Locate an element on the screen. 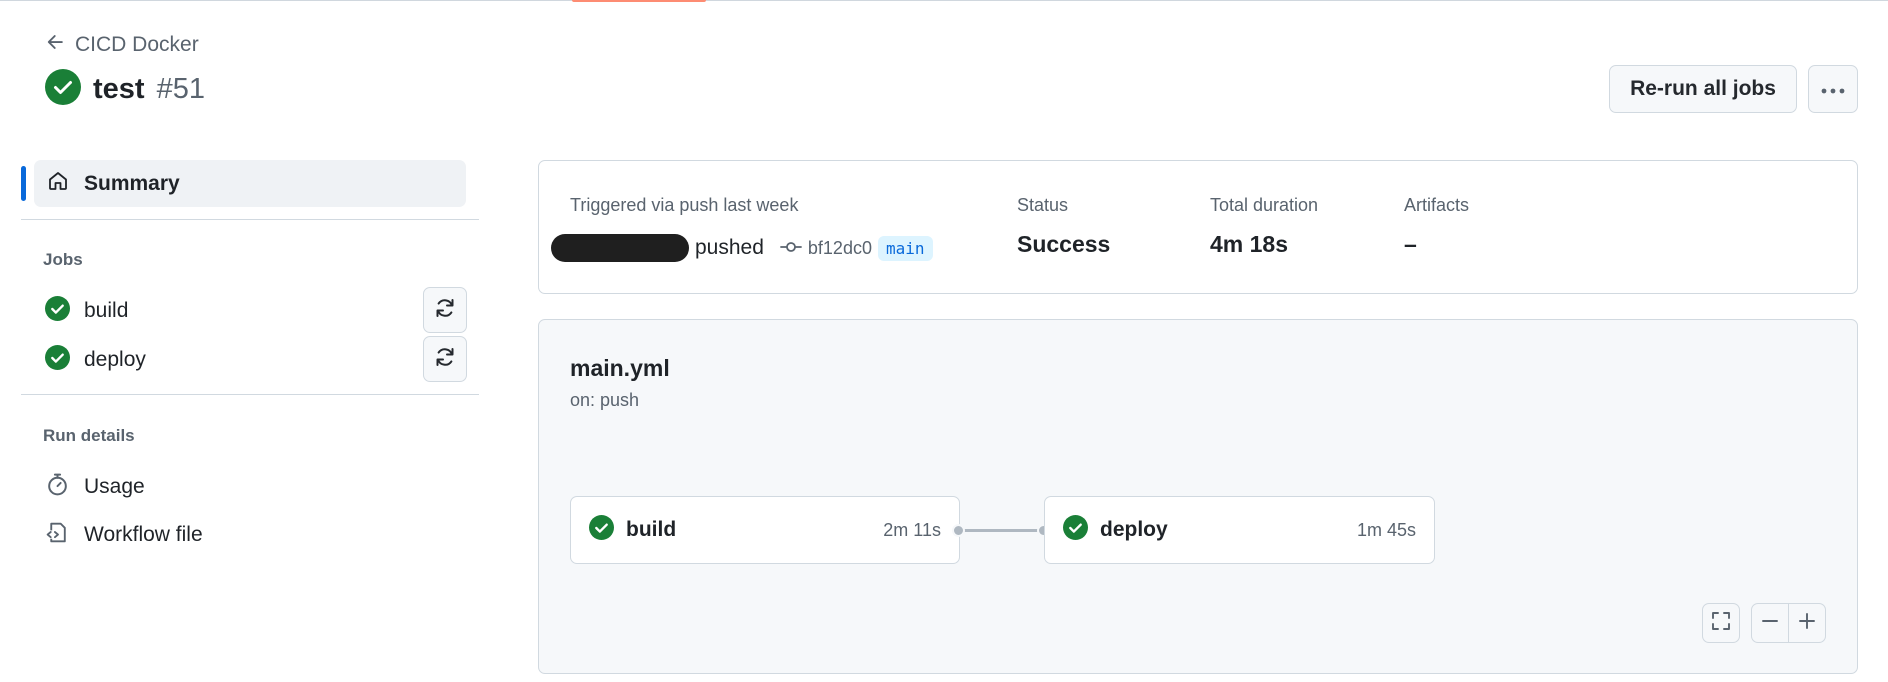 The height and width of the screenshot is (682, 1888). sidebar-item-build: build is located at coordinates (86, 311).